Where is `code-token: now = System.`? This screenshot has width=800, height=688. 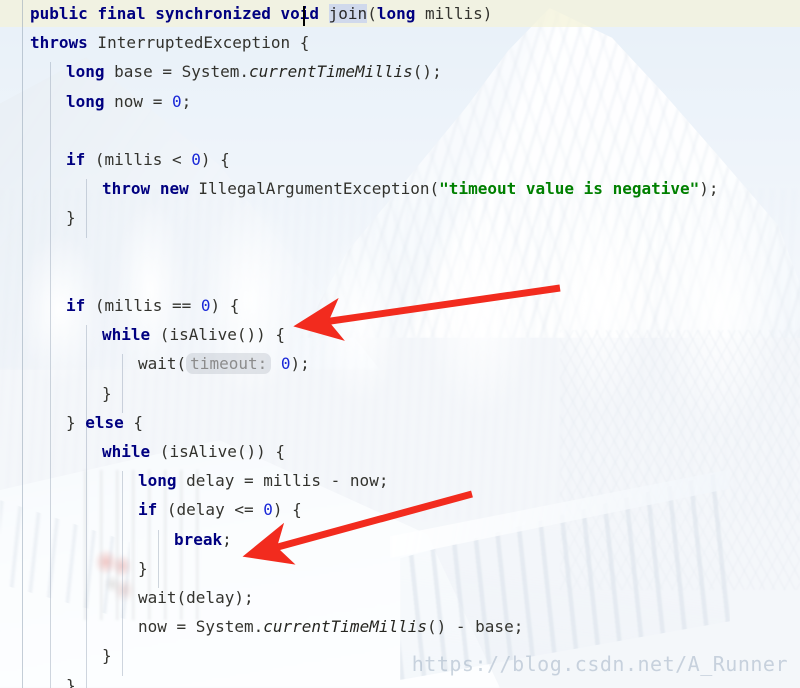
code-token: now = System. is located at coordinates (201, 627).